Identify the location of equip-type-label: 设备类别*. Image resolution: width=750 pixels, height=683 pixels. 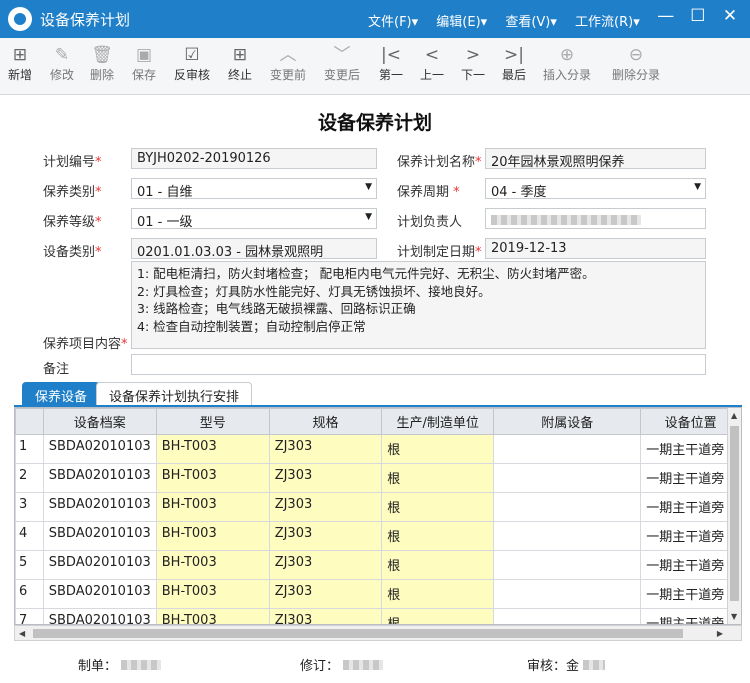
(72, 252).